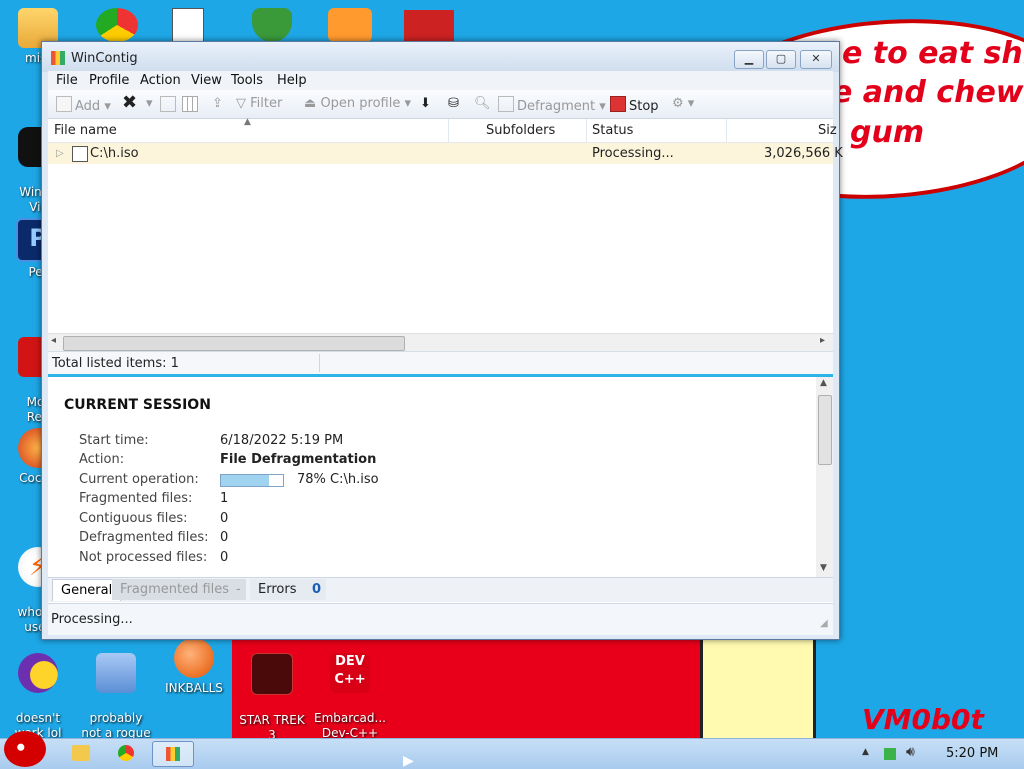  Describe the element at coordinates (310, 103) in the screenshot. I see `profile-icon: ⏏` at that location.